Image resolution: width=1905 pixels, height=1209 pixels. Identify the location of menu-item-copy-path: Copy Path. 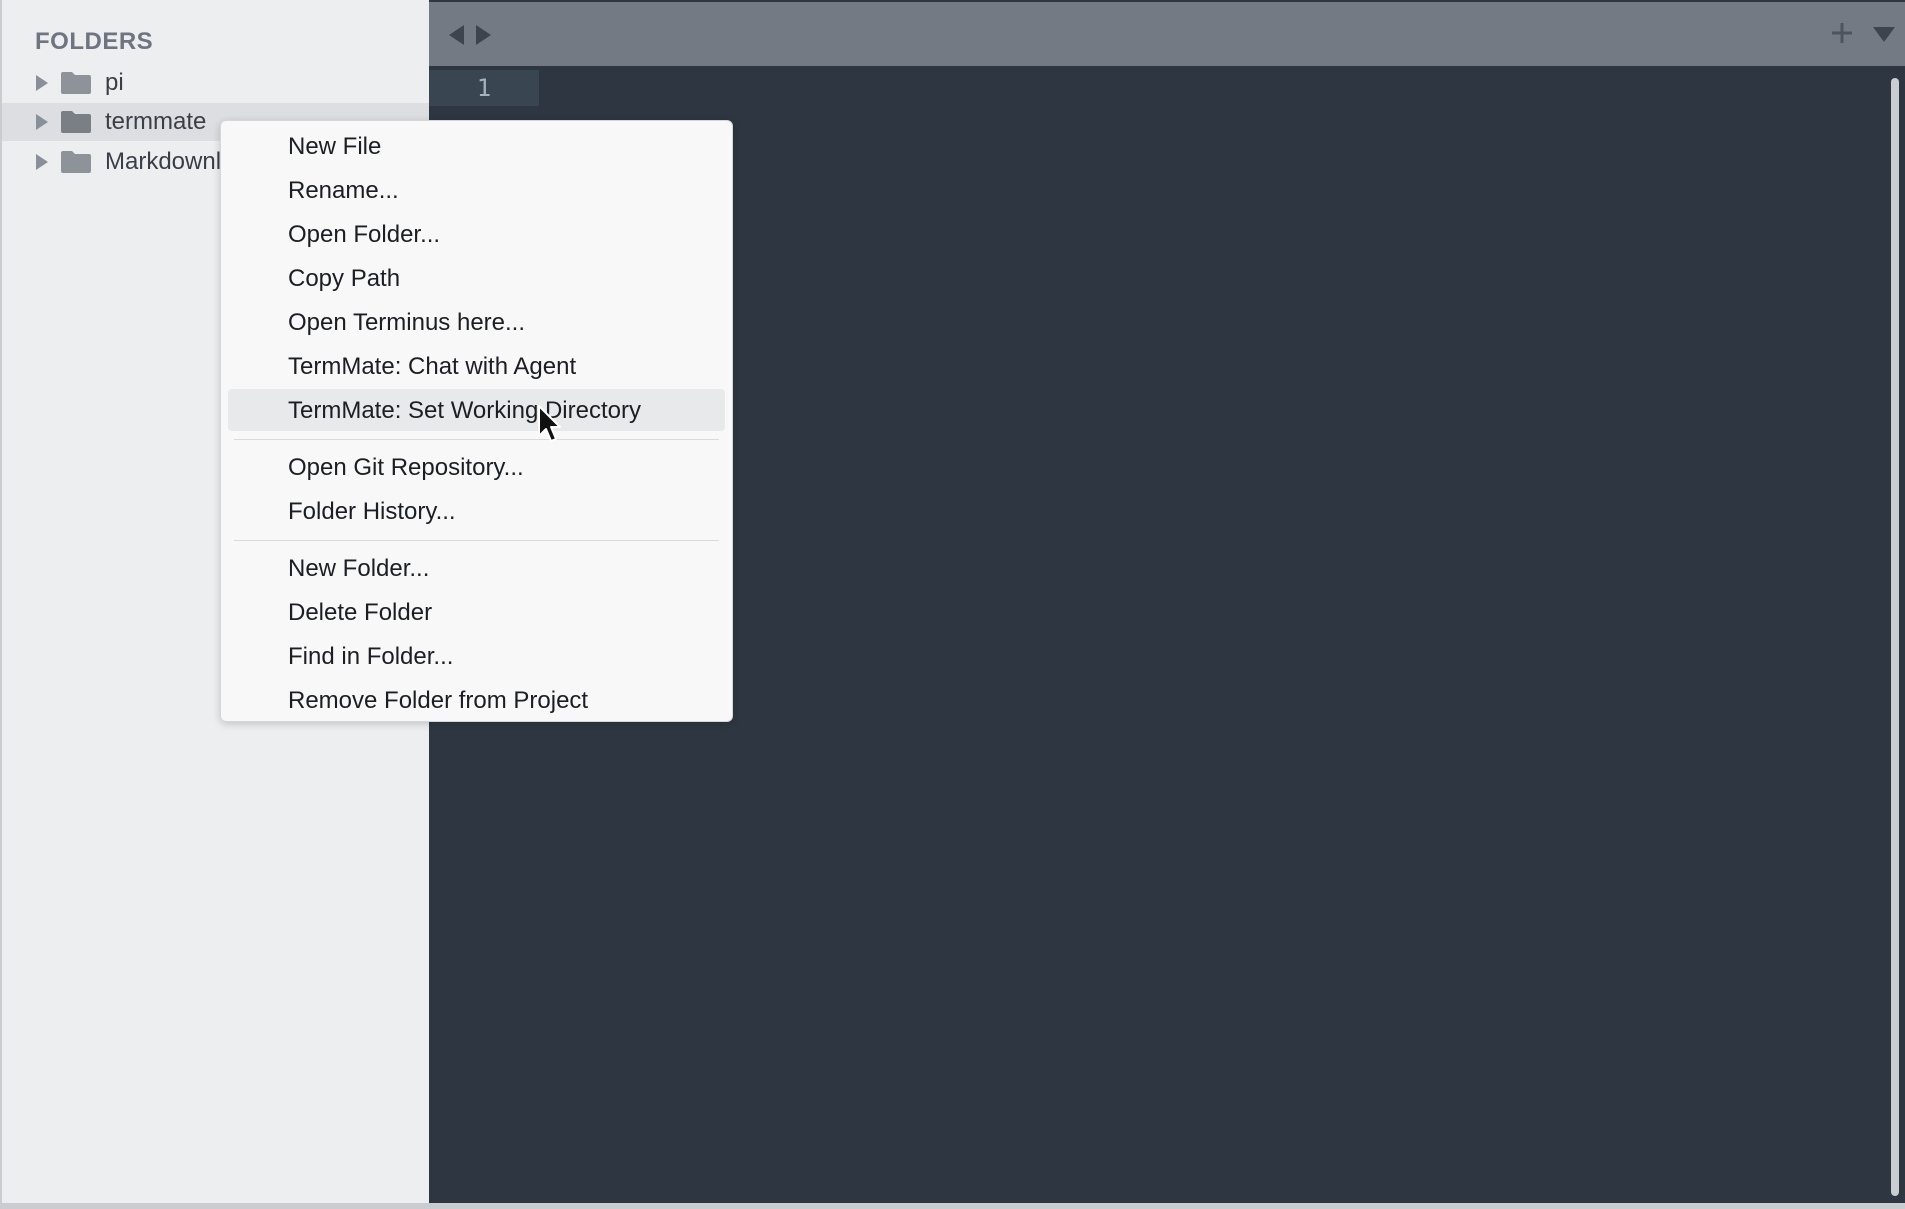
(476, 278).